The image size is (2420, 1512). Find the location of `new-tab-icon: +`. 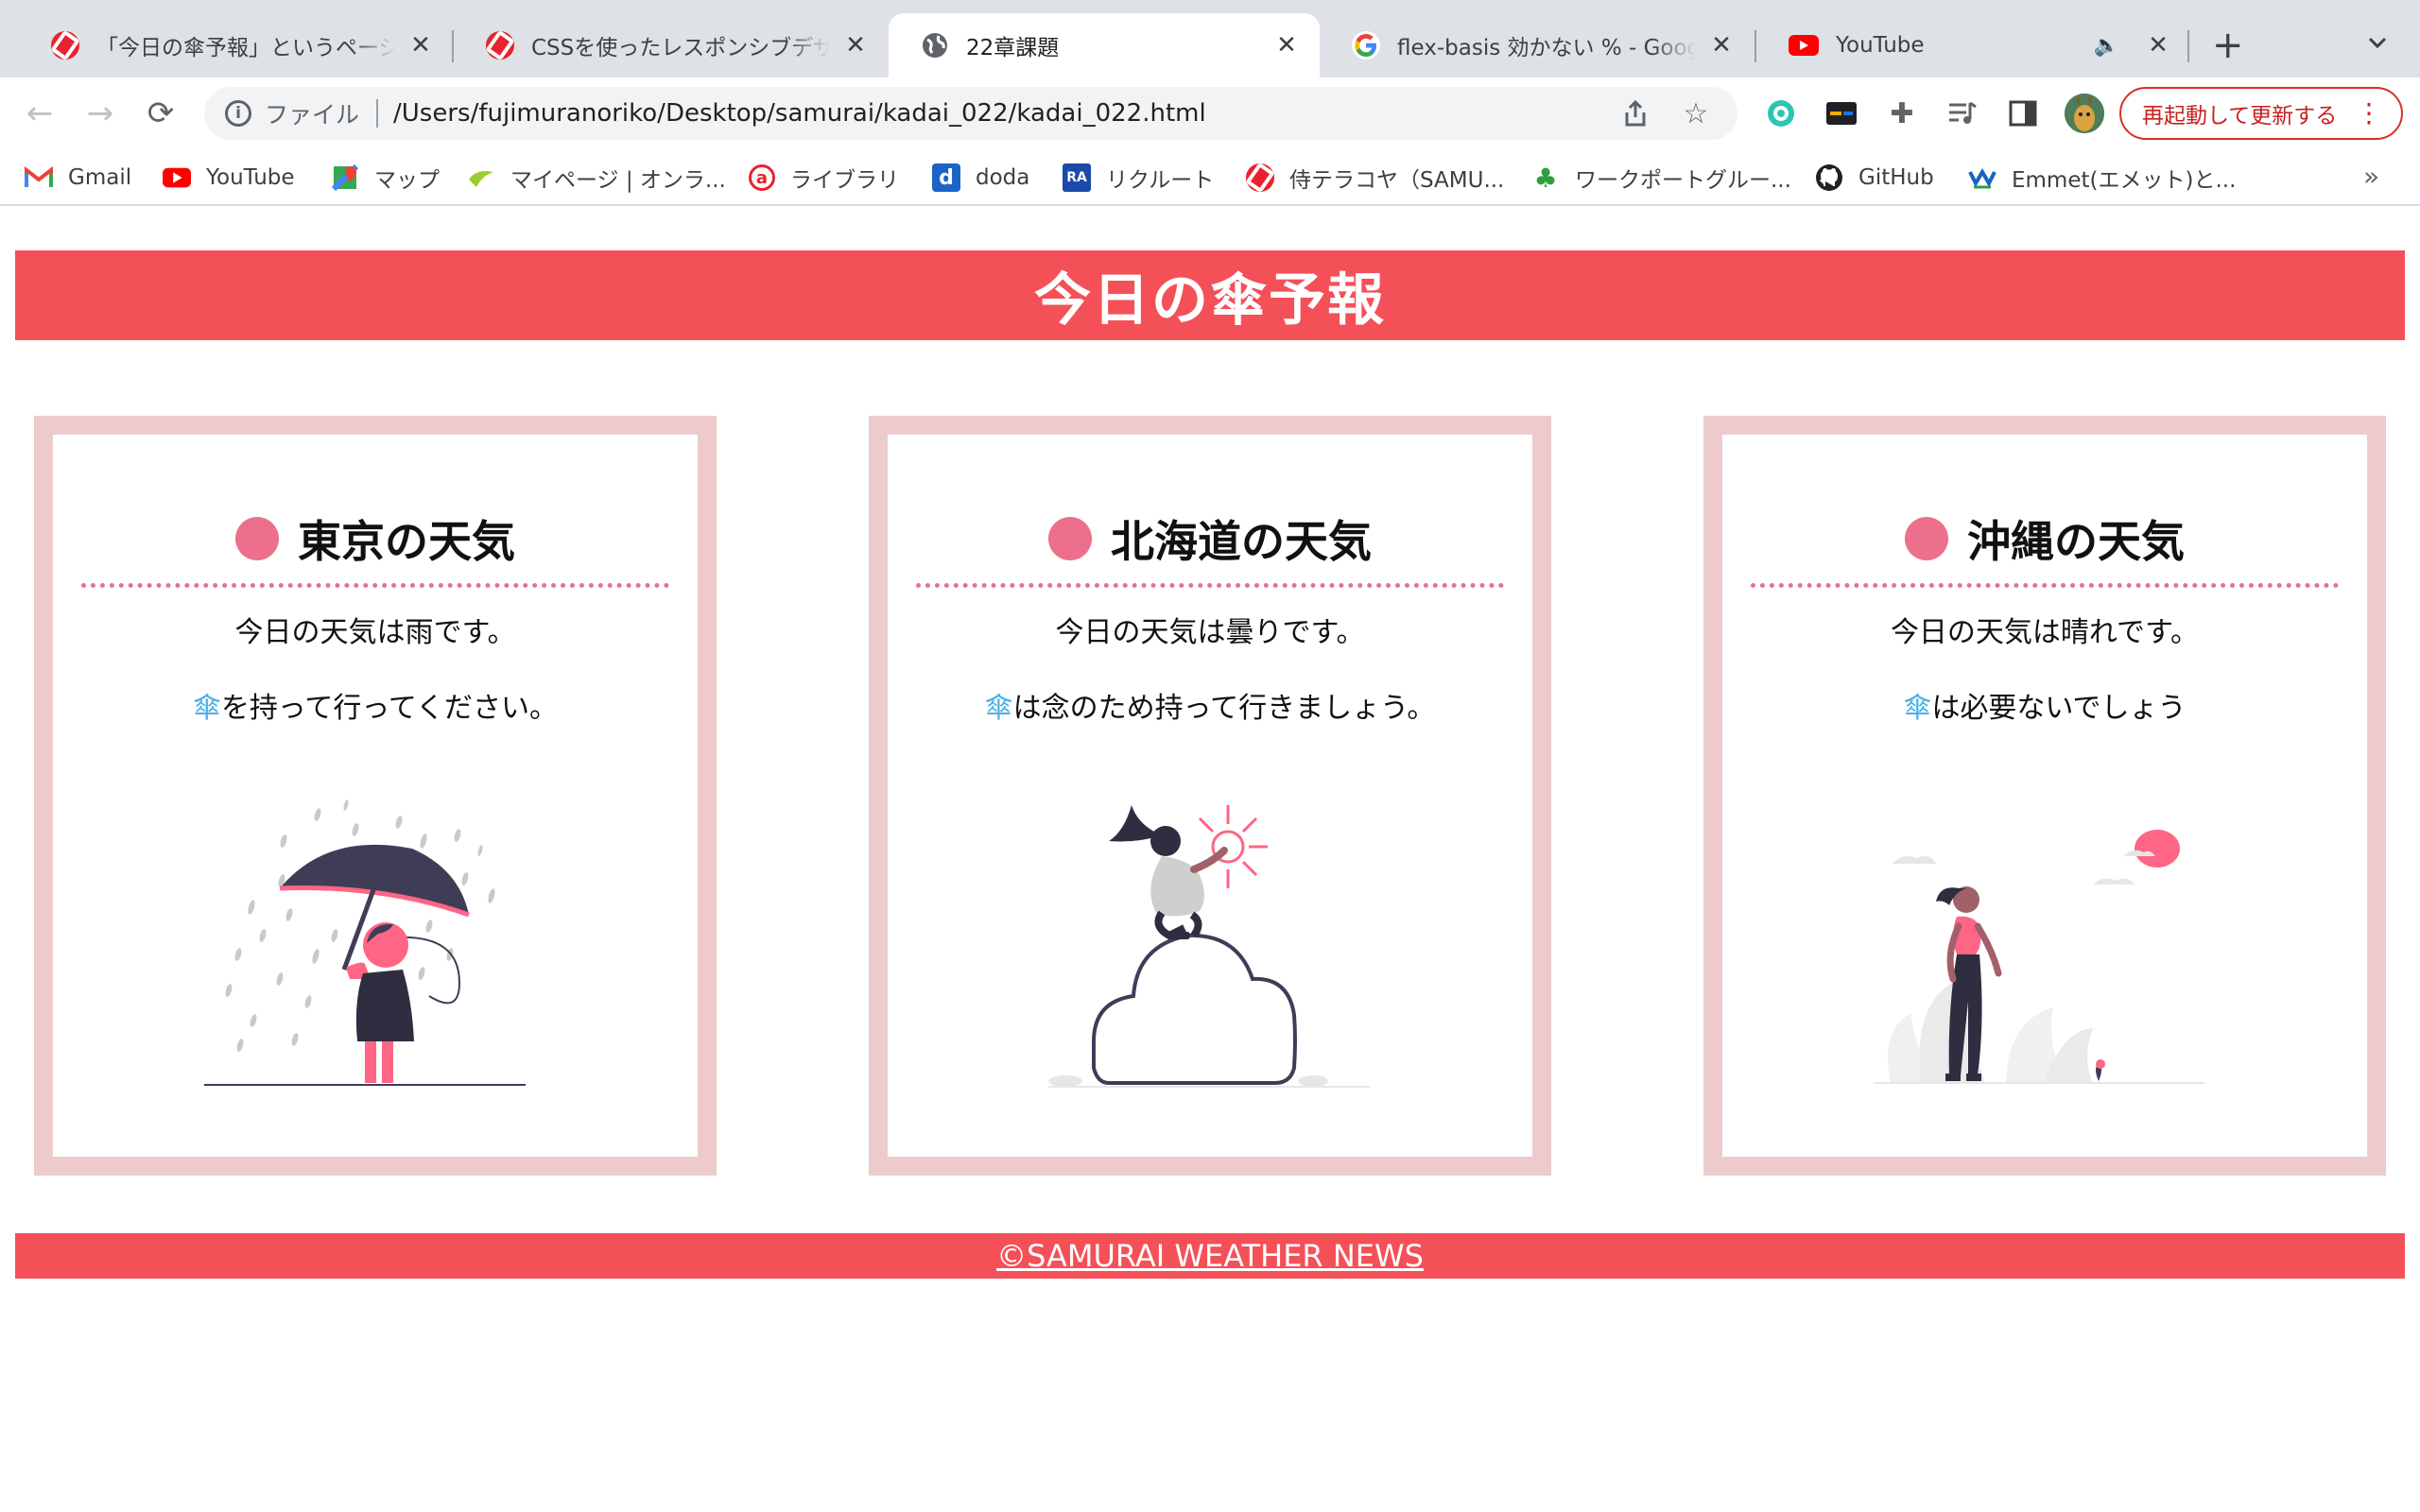

new-tab-icon: + is located at coordinates (2228, 45).